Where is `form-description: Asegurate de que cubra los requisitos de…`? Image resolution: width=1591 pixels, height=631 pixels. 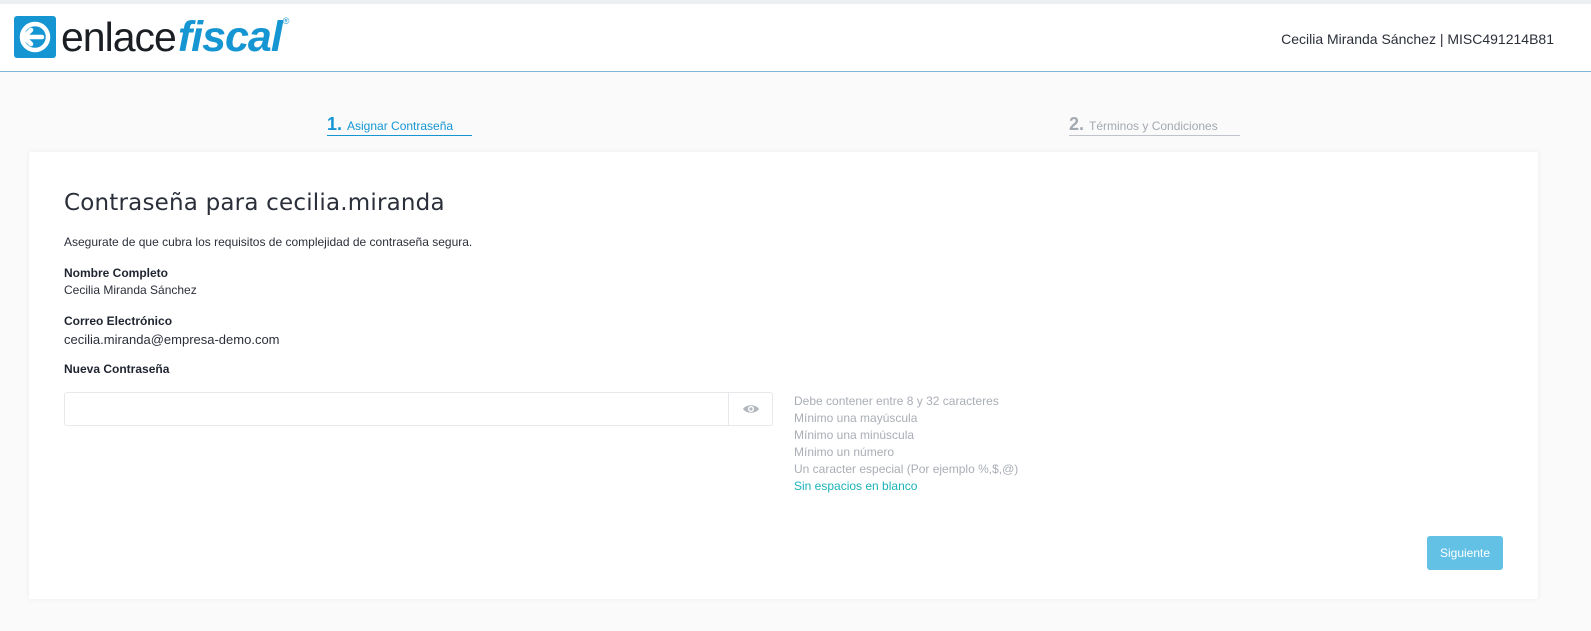
form-description: Asegurate de que cubra los requisitos de… is located at coordinates (268, 242).